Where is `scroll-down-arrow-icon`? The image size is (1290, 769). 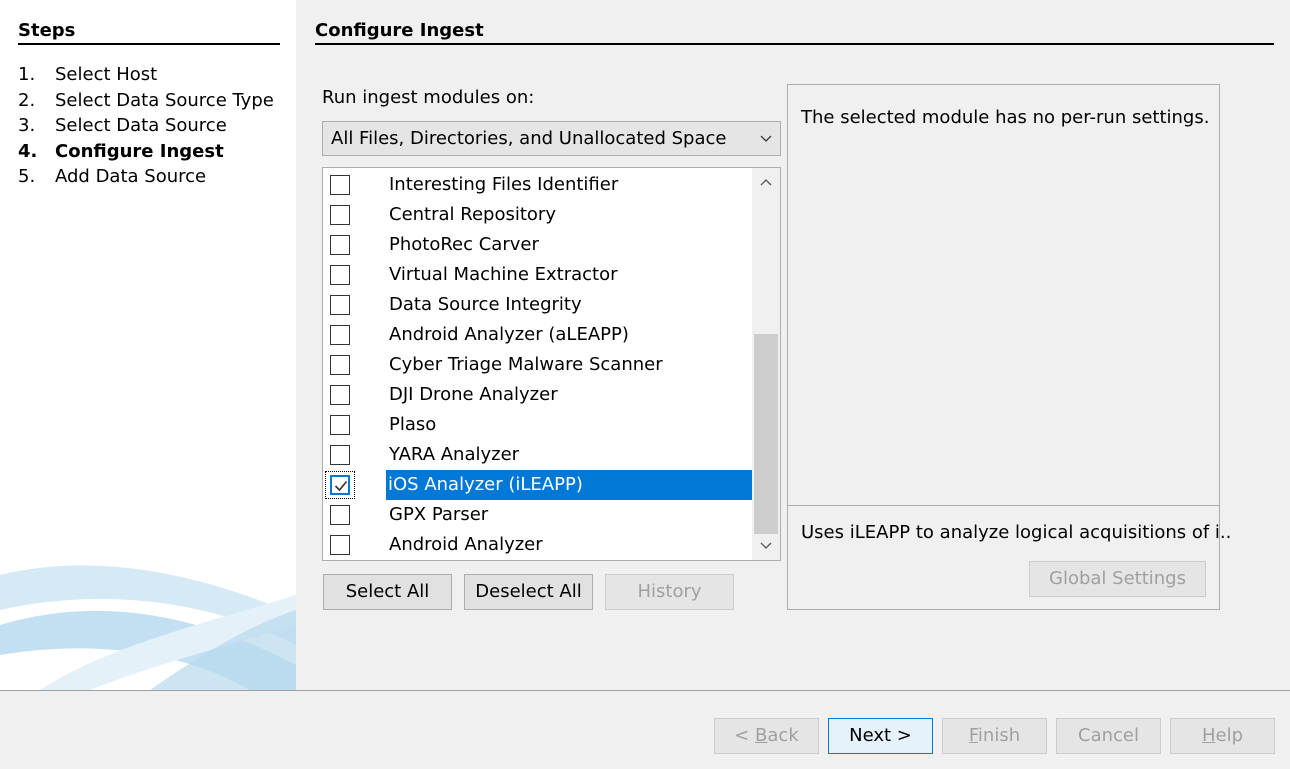
scroll-down-arrow-icon is located at coordinates (766, 546).